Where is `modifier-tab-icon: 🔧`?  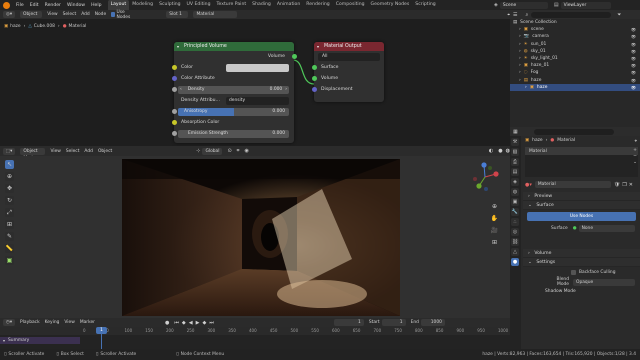 modifier-tab-icon: 🔧 is located at coordinates (515, 212).